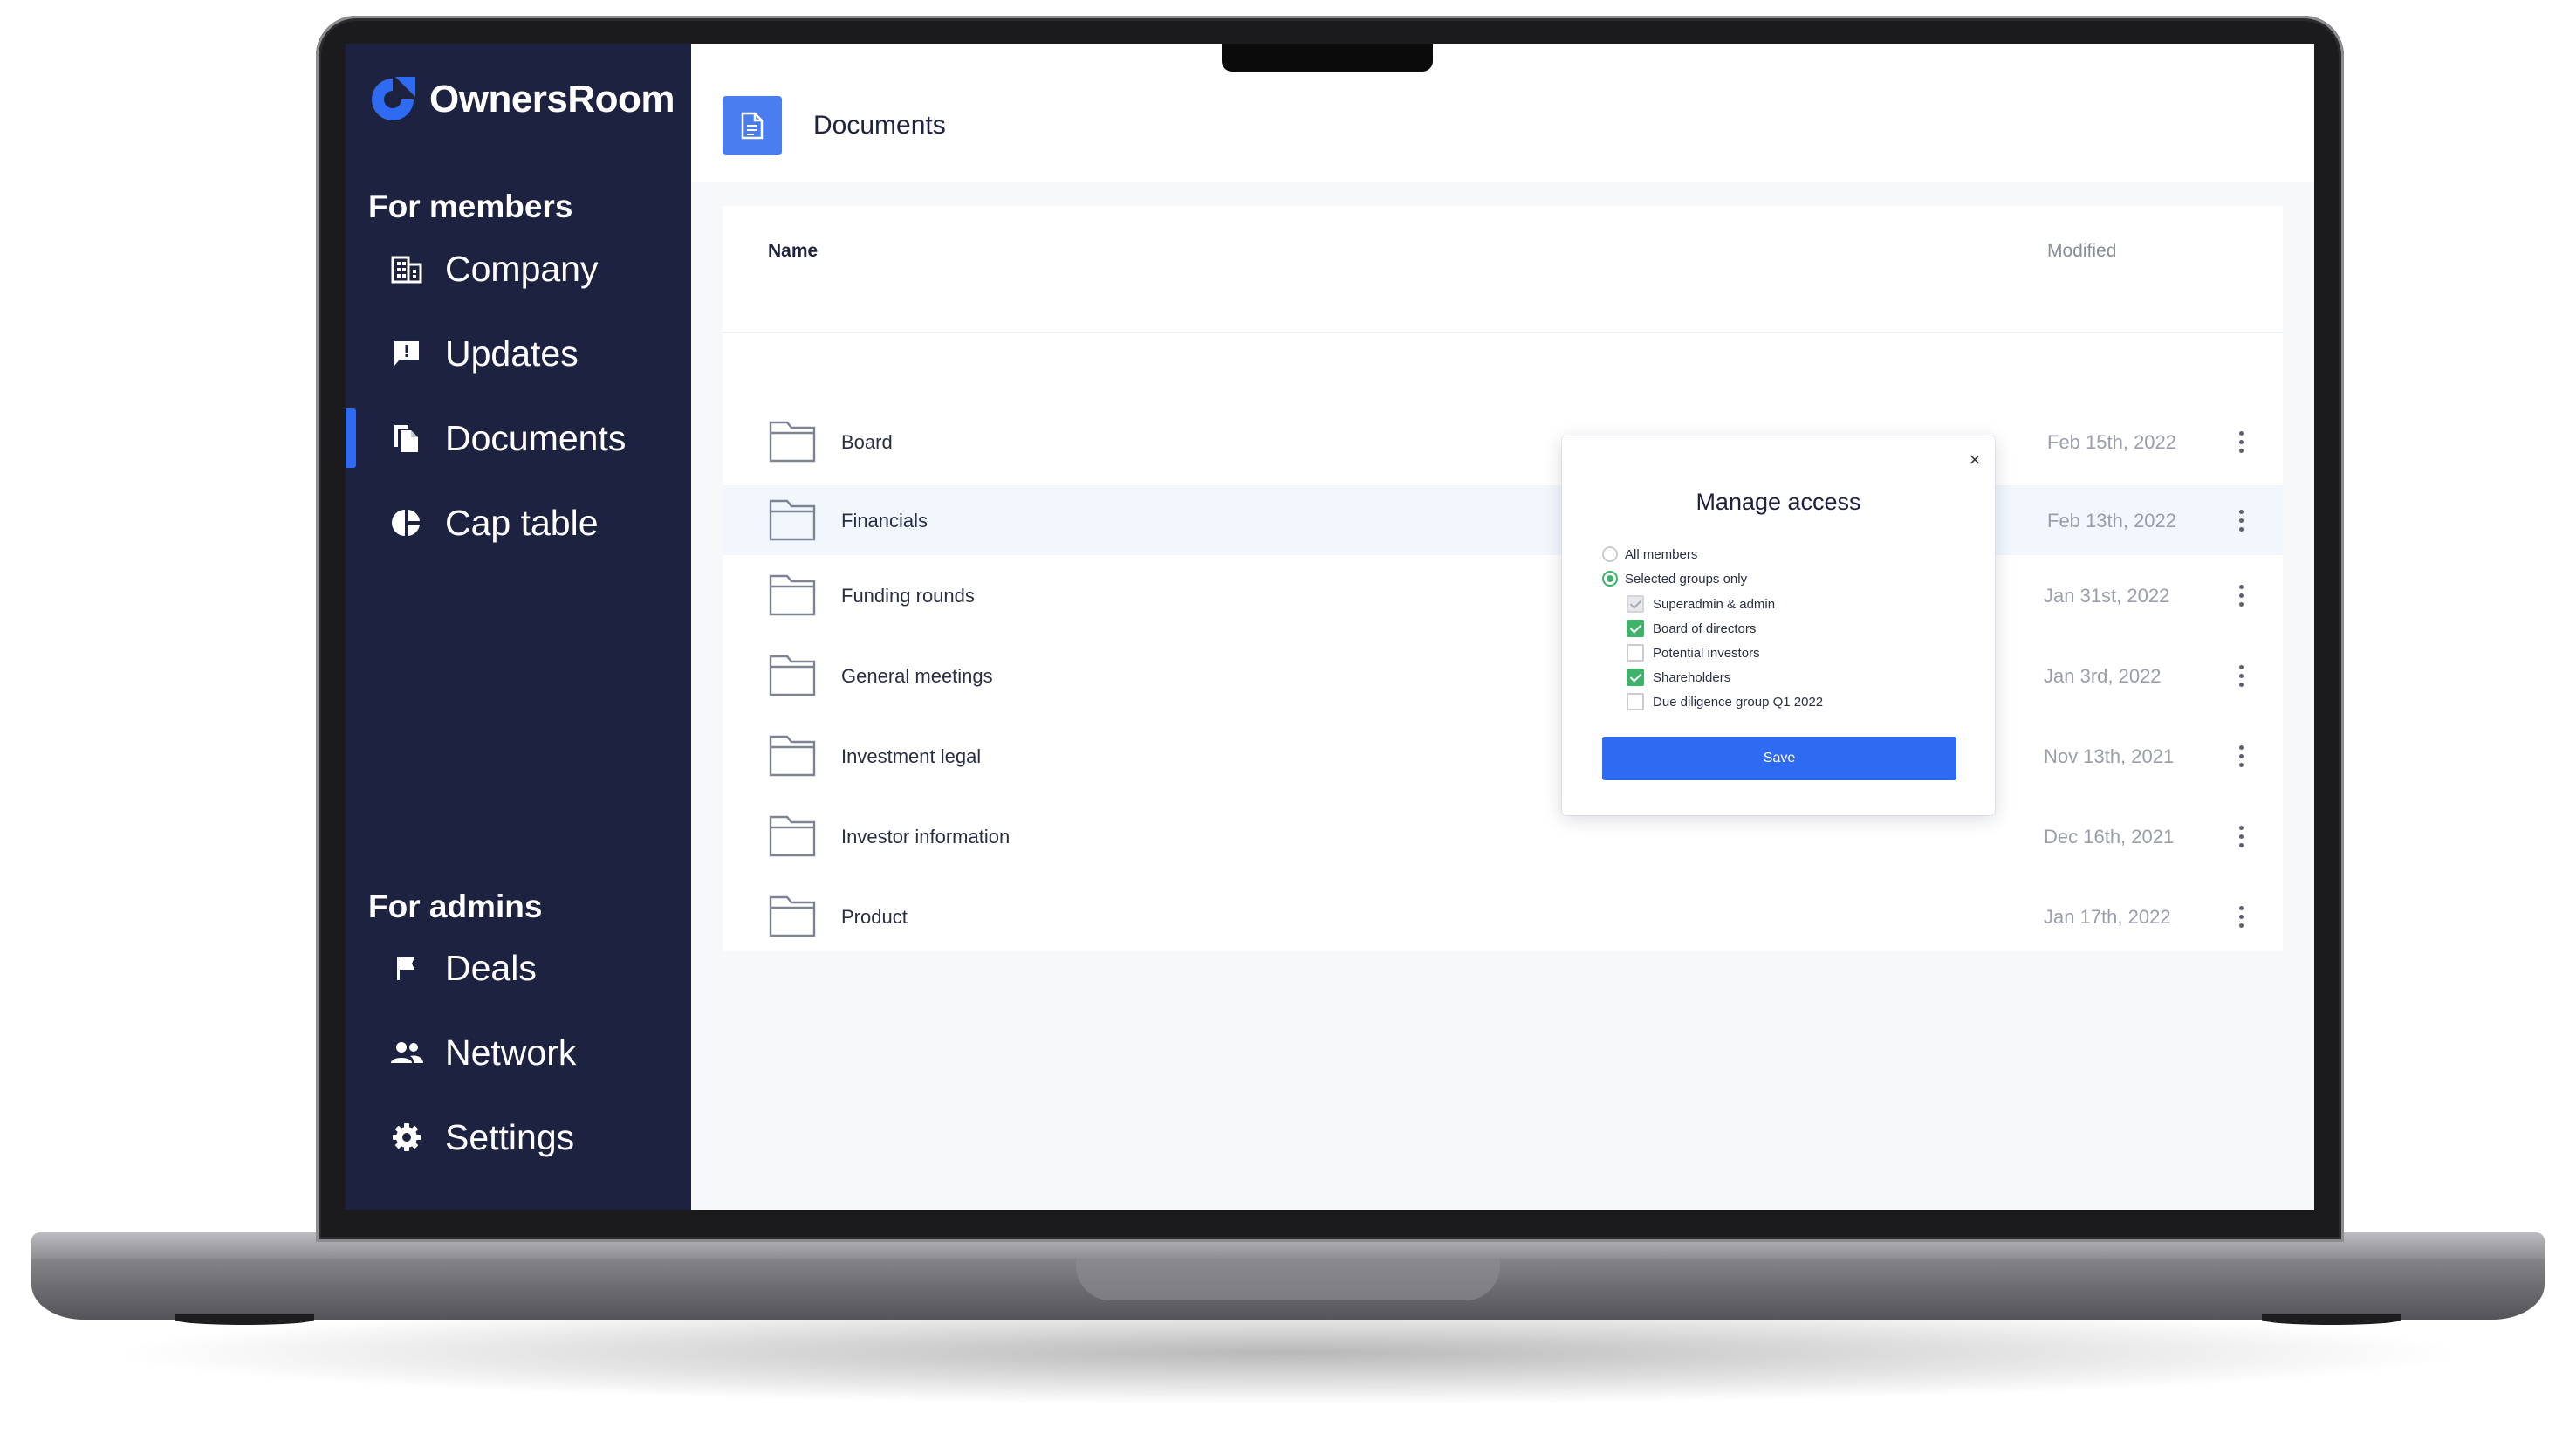 Image resolution: width=2576 pixels, height=1434 pixels. What do you see at coordinates (1503, 916) in the screenshot?
I see `table-row: Product Jan 17th, 2022` at bounding box center [1503, 916].